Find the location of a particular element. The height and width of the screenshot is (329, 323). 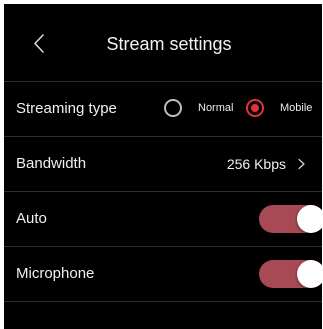

radio-mobile-dot is located at coordinates (255, 108).